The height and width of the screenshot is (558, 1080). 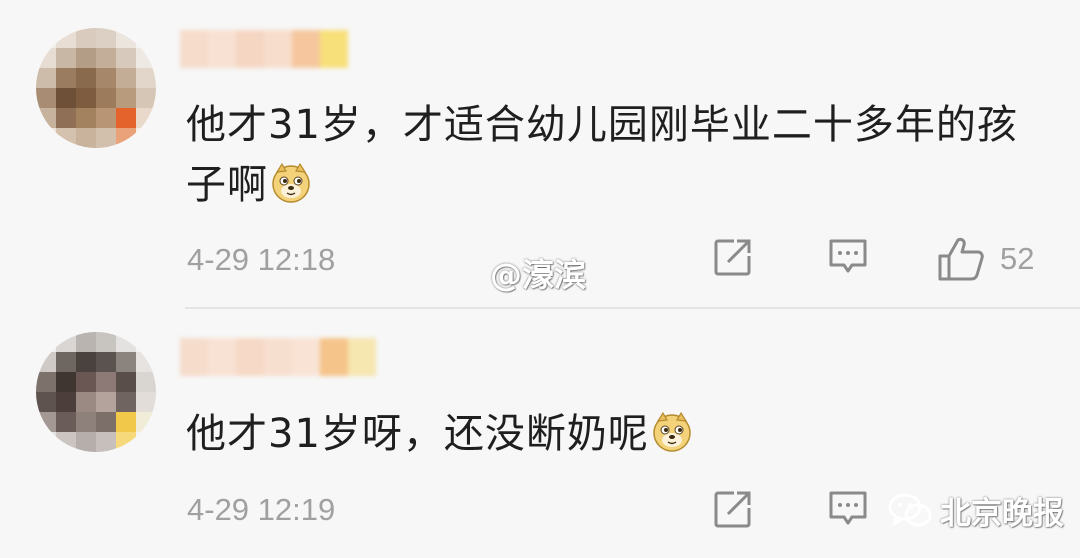 What do you see at coordinates (1002, 514) in the screenshot?
I see `watermark-text: 北京晚报` at bounding box center [1002, 514].